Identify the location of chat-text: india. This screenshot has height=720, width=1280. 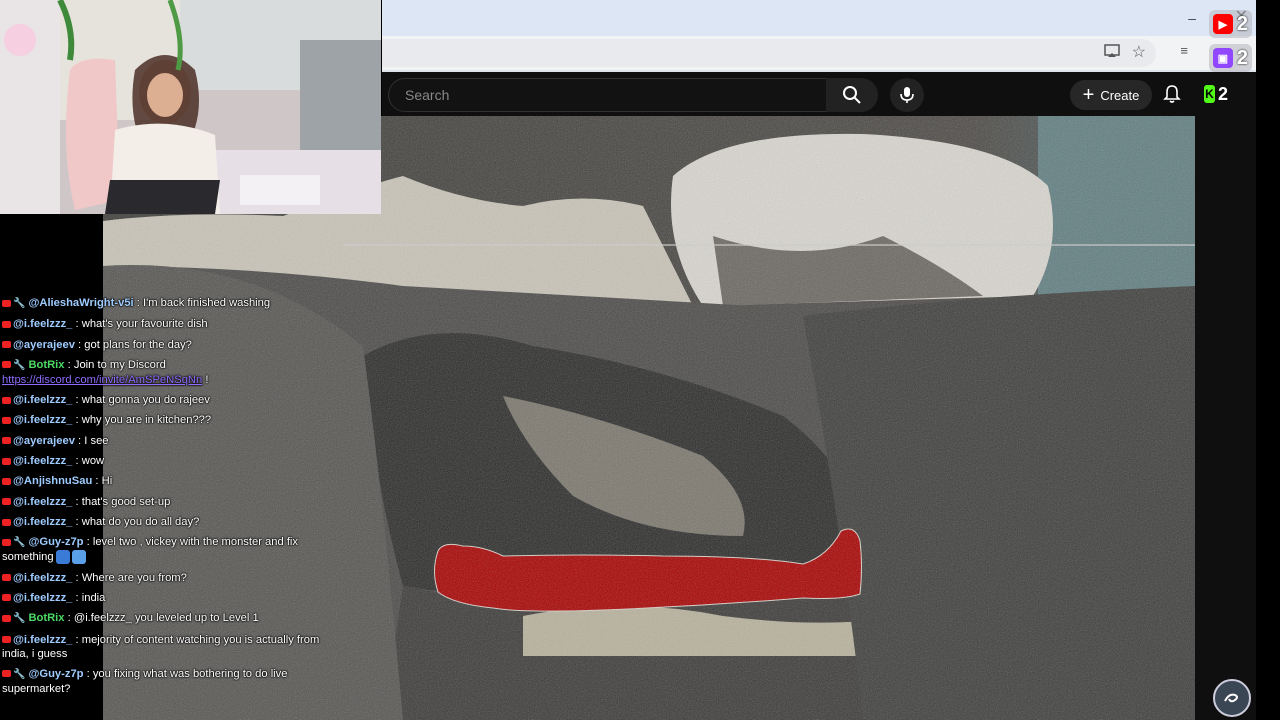
(93, 597).